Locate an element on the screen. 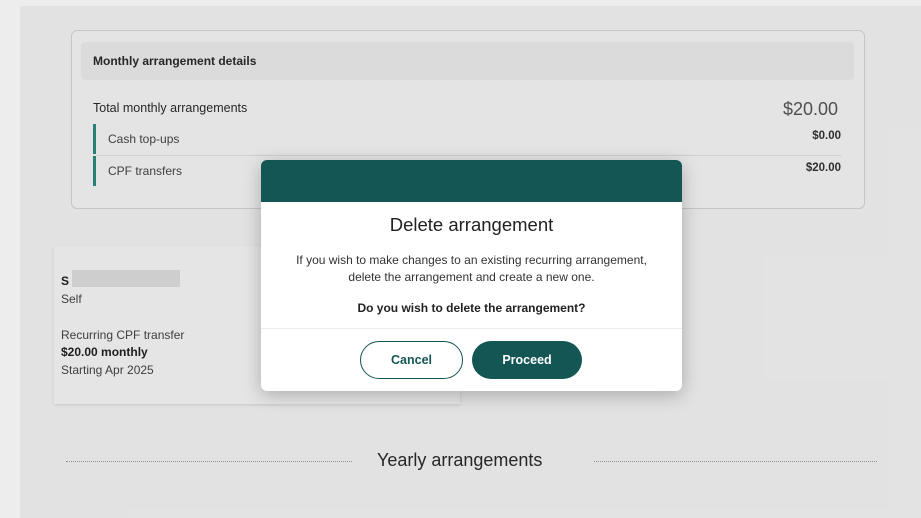 The image size is (921, 518). proceed-button: Proceed is located at coordinates (527, 360).